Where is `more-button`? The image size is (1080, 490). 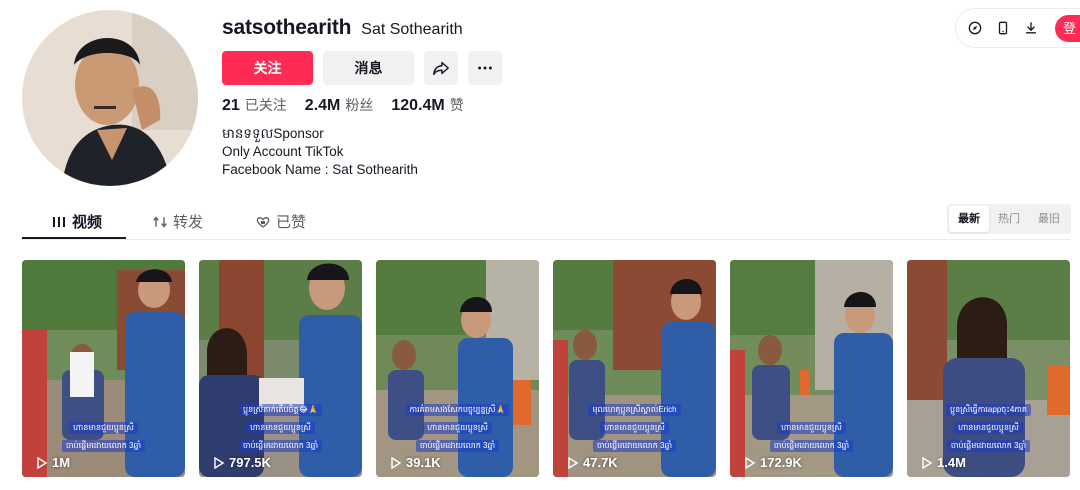
more-button is located at coordinates (485, 68).